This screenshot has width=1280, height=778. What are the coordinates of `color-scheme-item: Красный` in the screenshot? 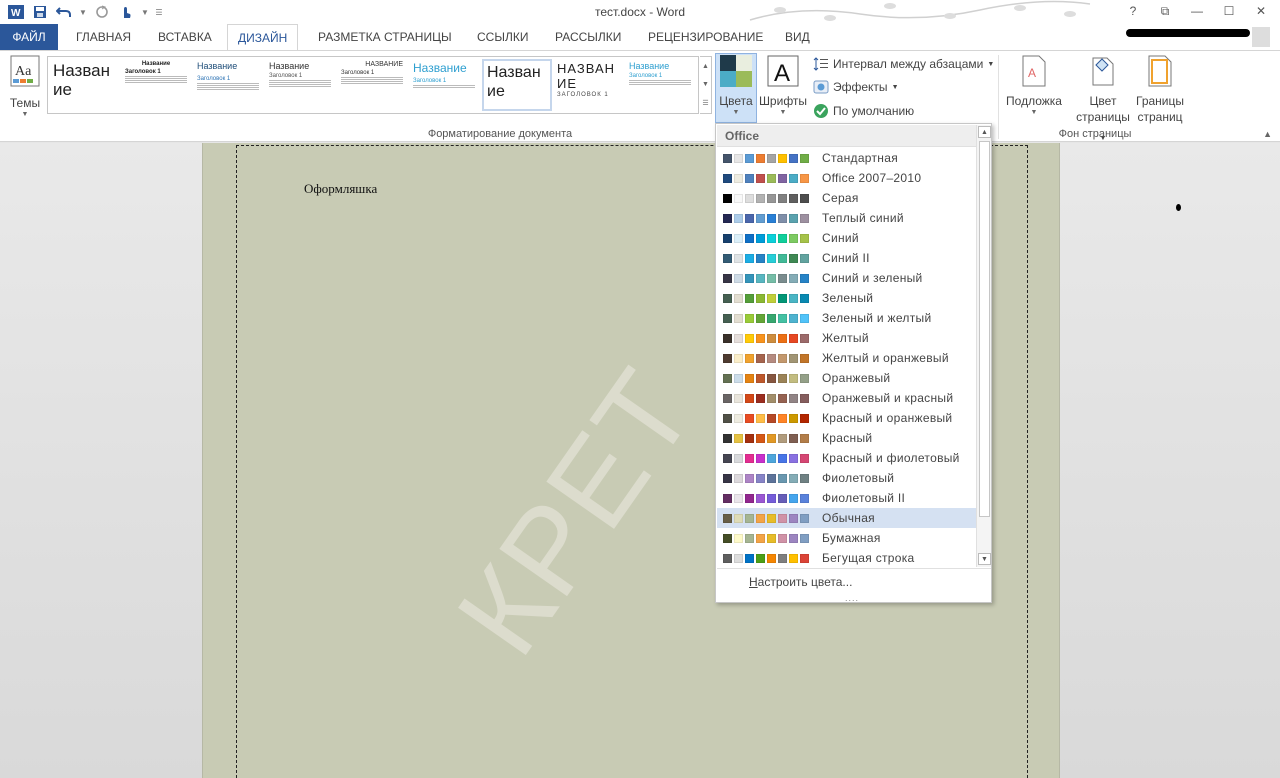 It's located at (847, 438).